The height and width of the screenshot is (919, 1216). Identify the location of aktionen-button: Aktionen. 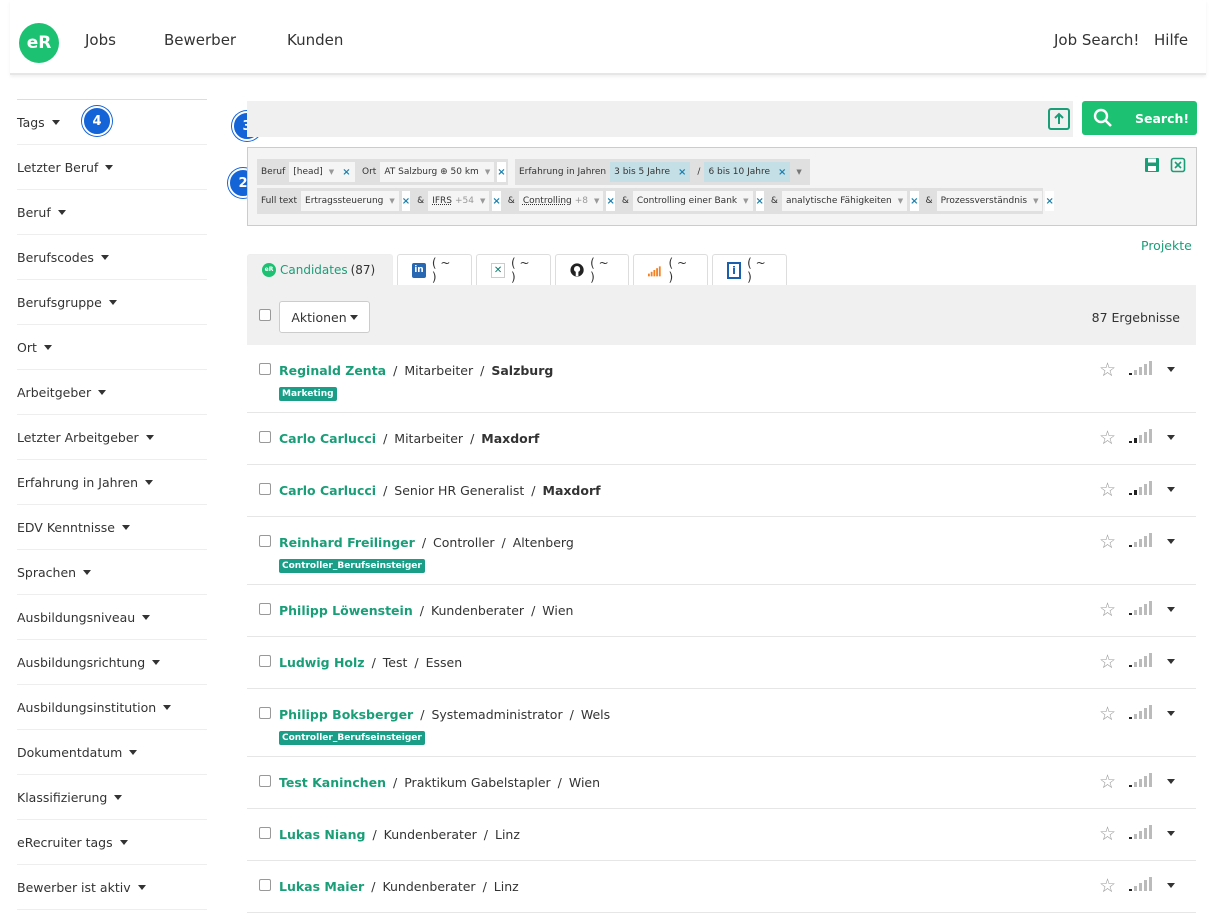
(324, 317).